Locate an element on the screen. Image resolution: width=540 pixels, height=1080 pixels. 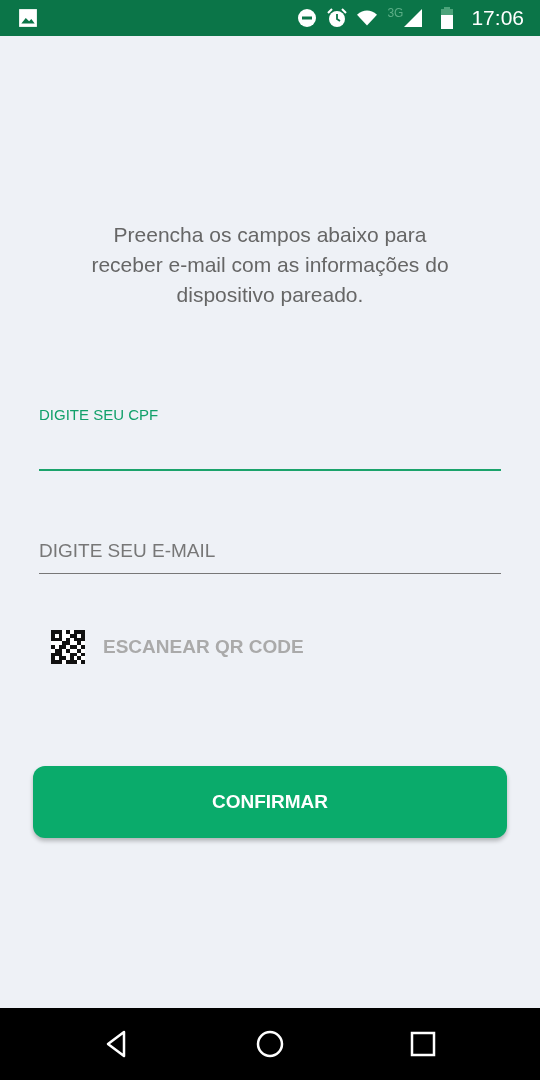
field-label: DIGITE SEU CPF is located at coordinates (99, 414).